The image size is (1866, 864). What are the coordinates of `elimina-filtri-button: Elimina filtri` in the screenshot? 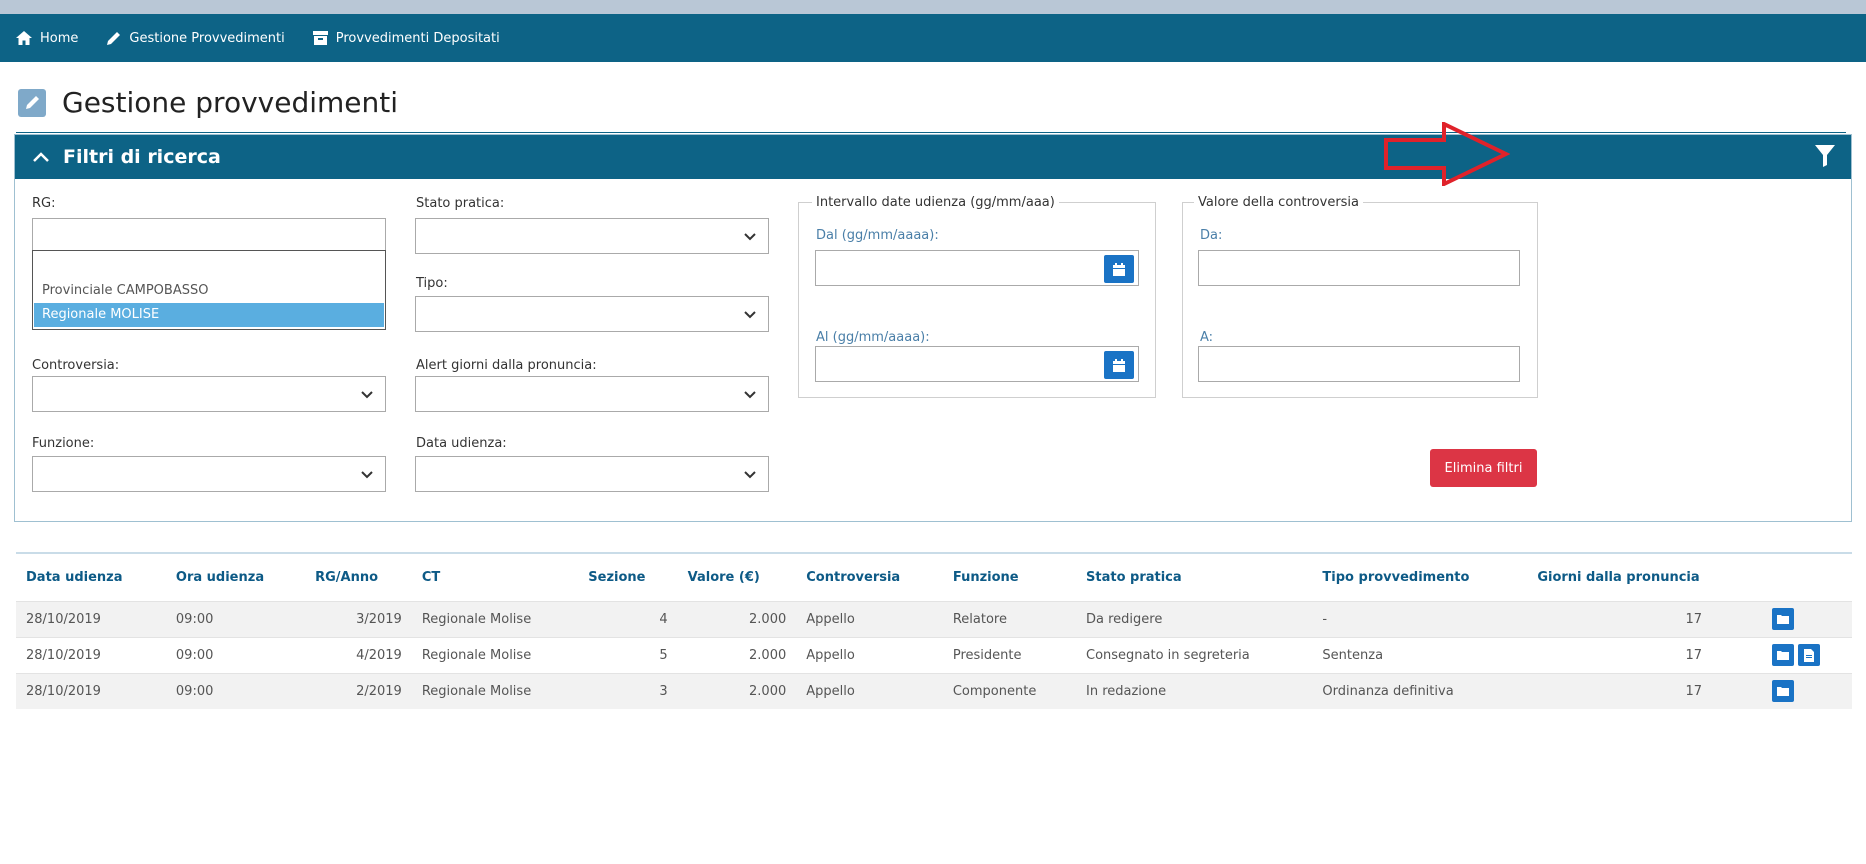 It's located at (1483, 468).